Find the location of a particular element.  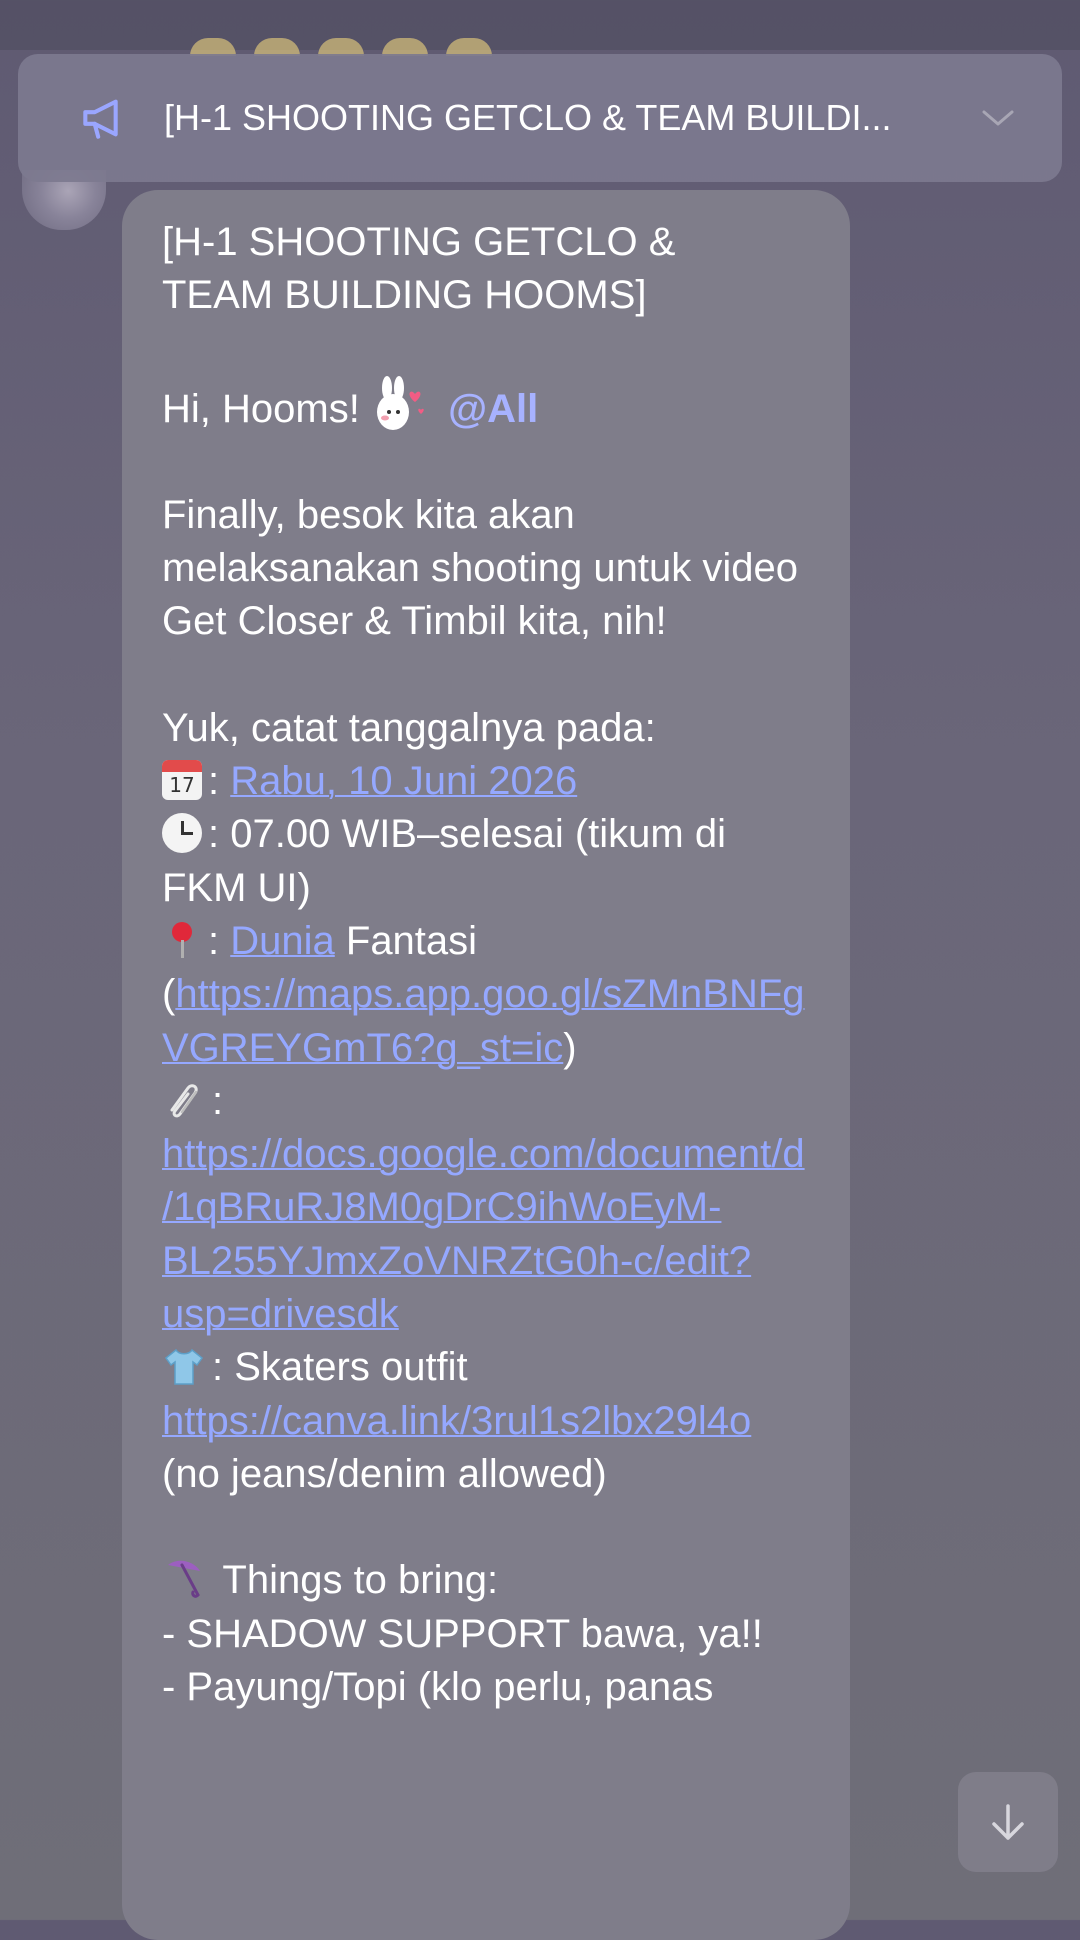

time-text: : 07.00 WIB–selesai (tikum di FKM UI) is located at coordinates (450, 861).